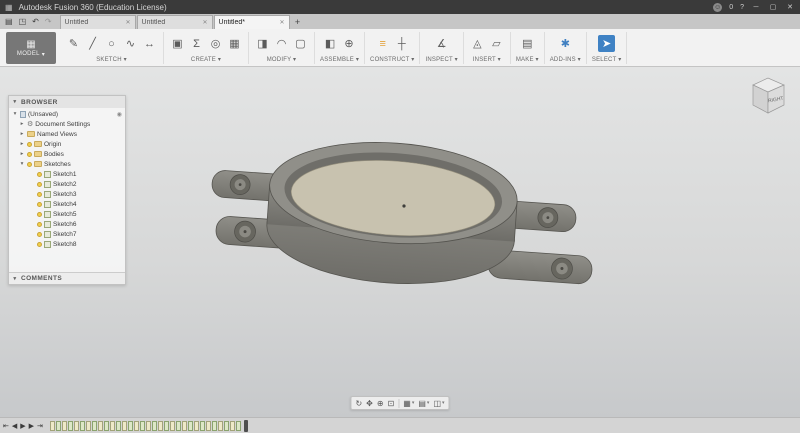 This screenshot has width=800, height=433. Describe the element at coordinates (22, 426) in the screenshot. I see `play-icon: ▶` at that location.